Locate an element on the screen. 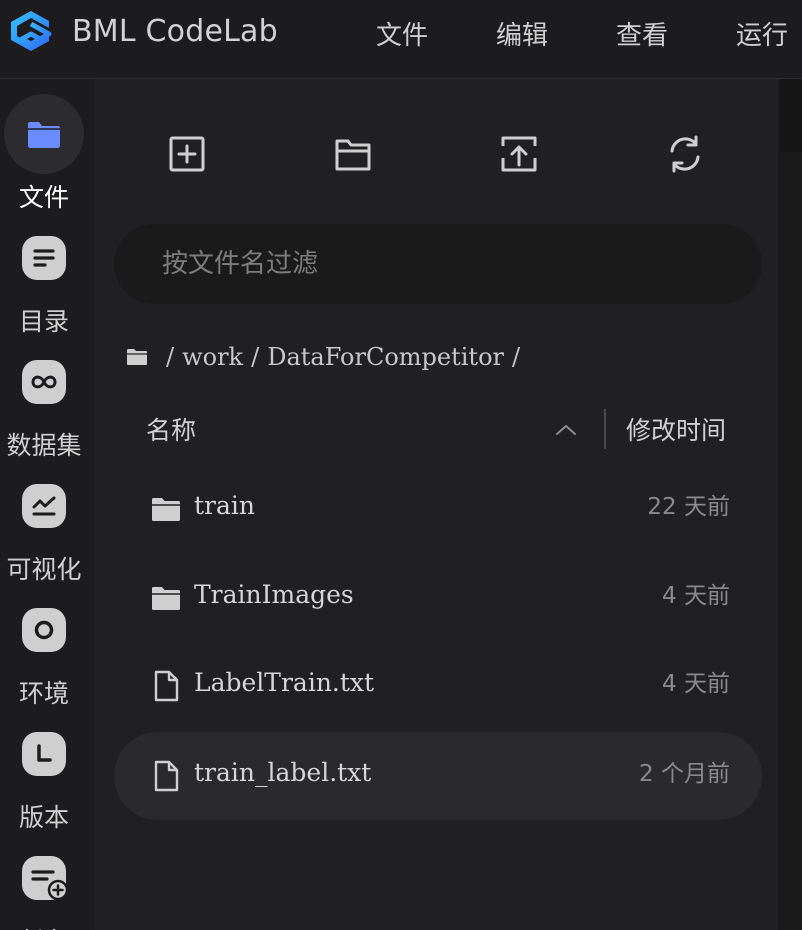  app-title: BML CodeLab is located at coordinates (175, 31).